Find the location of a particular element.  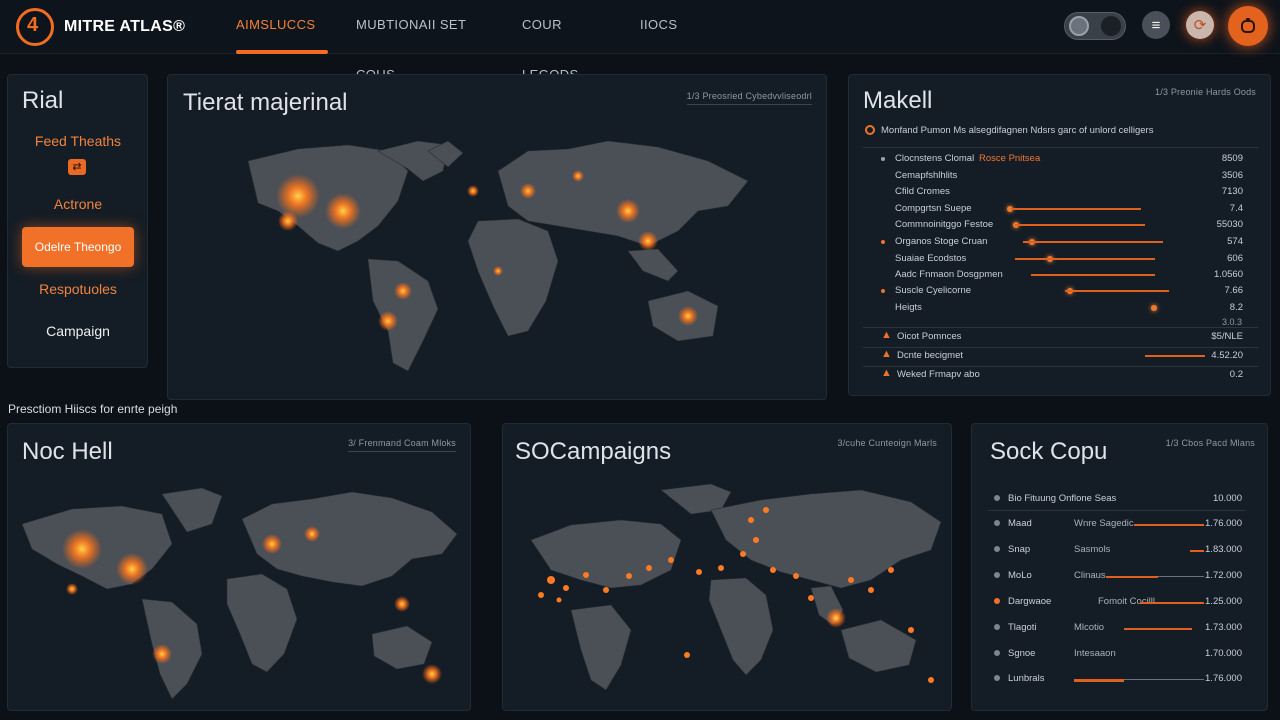

list-item: Suaiae Ecodstos 606 is located at coordinates (1069, 259).